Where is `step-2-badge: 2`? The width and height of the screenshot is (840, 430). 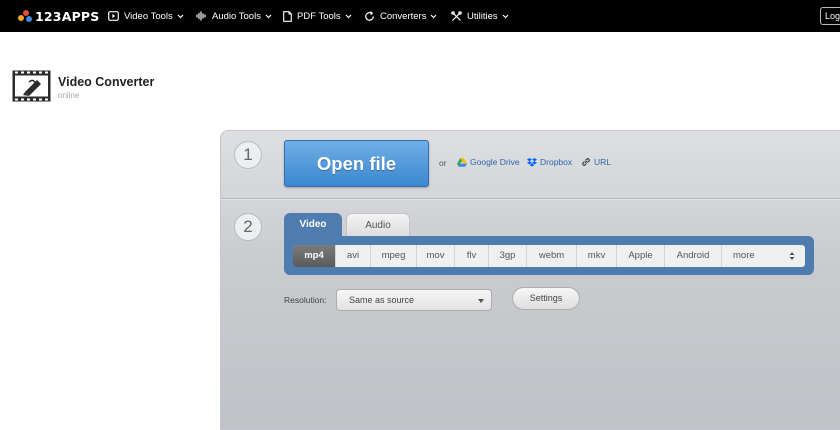
step-2-badge: 2 is located at coordinates (248, 227).